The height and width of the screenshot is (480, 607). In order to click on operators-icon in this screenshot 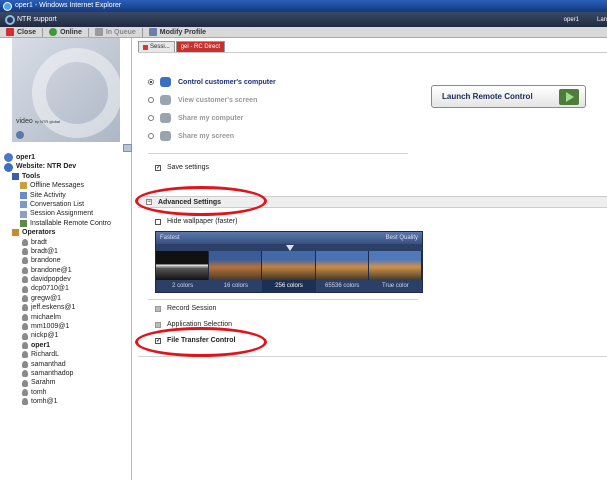, I will do `click(15, 233)`.